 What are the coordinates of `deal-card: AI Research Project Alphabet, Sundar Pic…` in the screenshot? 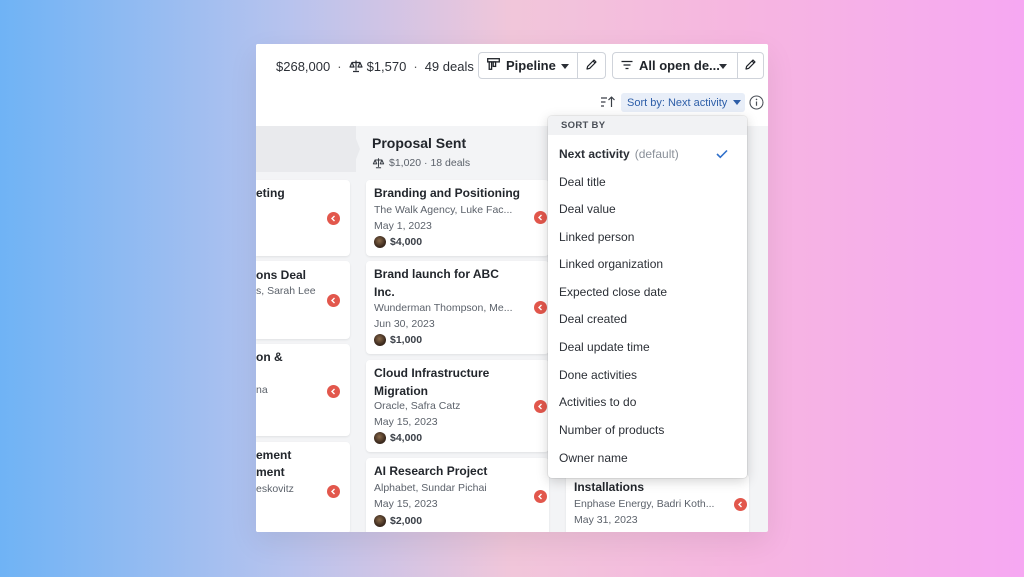 It's located at (457, 495).